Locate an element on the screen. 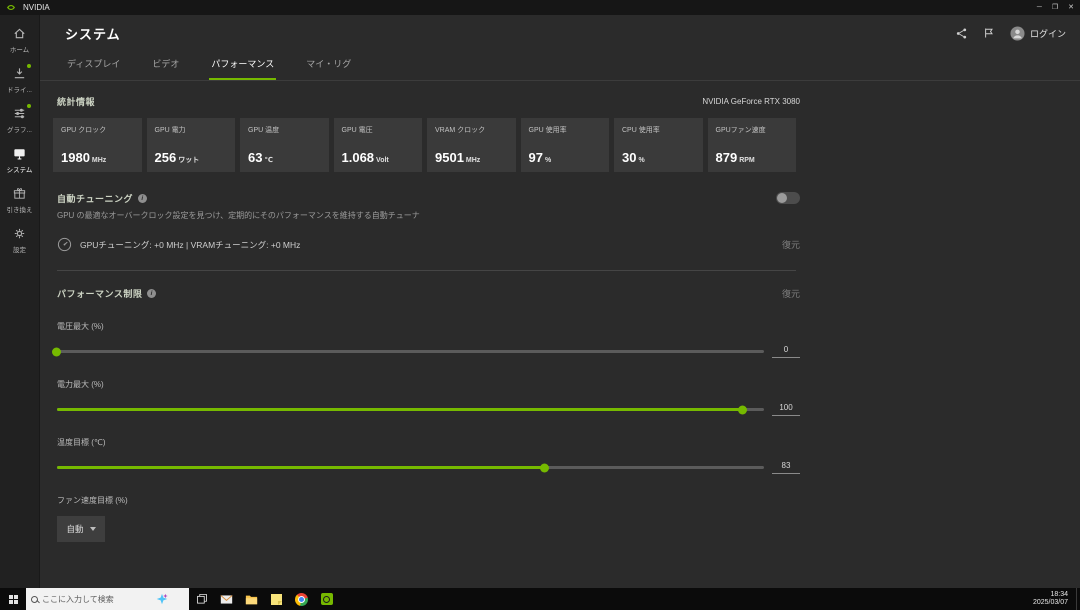 Image resolution: width=1080 pixels, height=610 pixels. taskbar-search is located at coordinates (107, 599).